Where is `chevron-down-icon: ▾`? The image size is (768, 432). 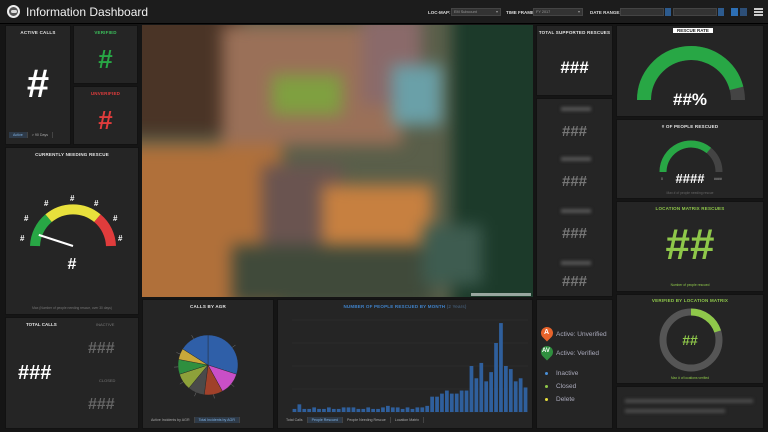
chevron-down-icon: ▾ is located at coordinates (578, 11).